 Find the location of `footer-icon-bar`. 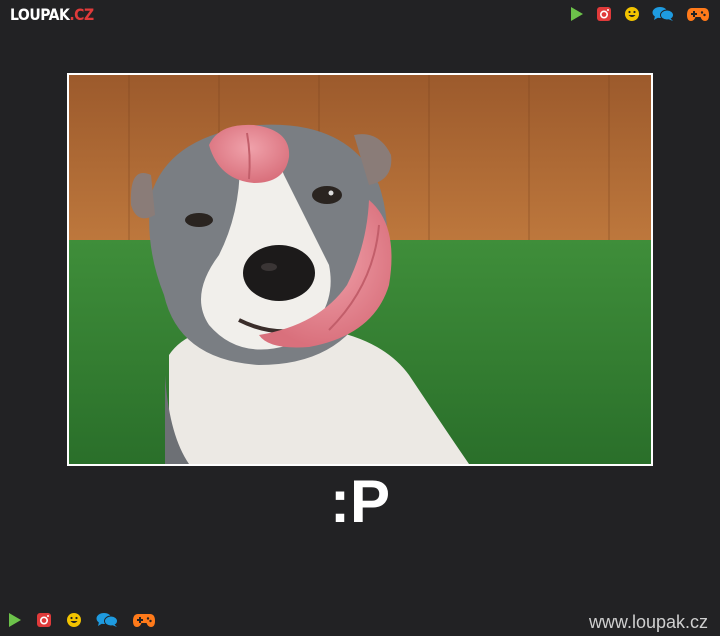

footer-icon-bar is located at coordinates (82, 620).